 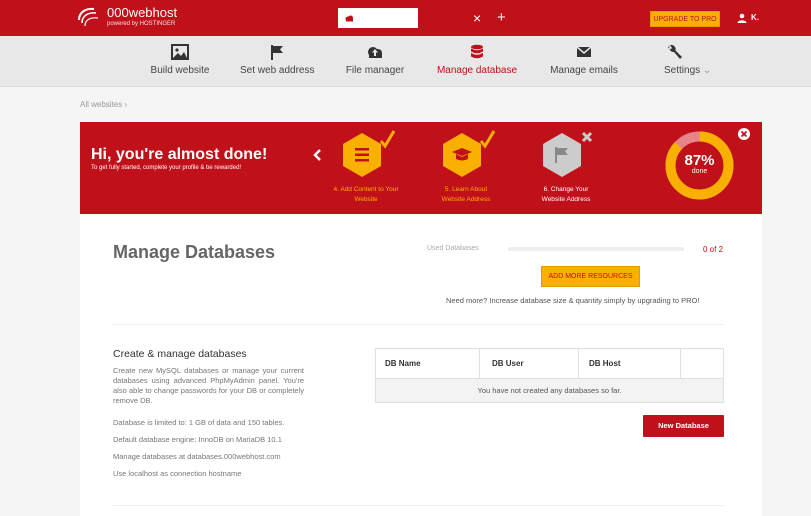 I want to click on add-tab-icon: +, so click(x=501, y=17).